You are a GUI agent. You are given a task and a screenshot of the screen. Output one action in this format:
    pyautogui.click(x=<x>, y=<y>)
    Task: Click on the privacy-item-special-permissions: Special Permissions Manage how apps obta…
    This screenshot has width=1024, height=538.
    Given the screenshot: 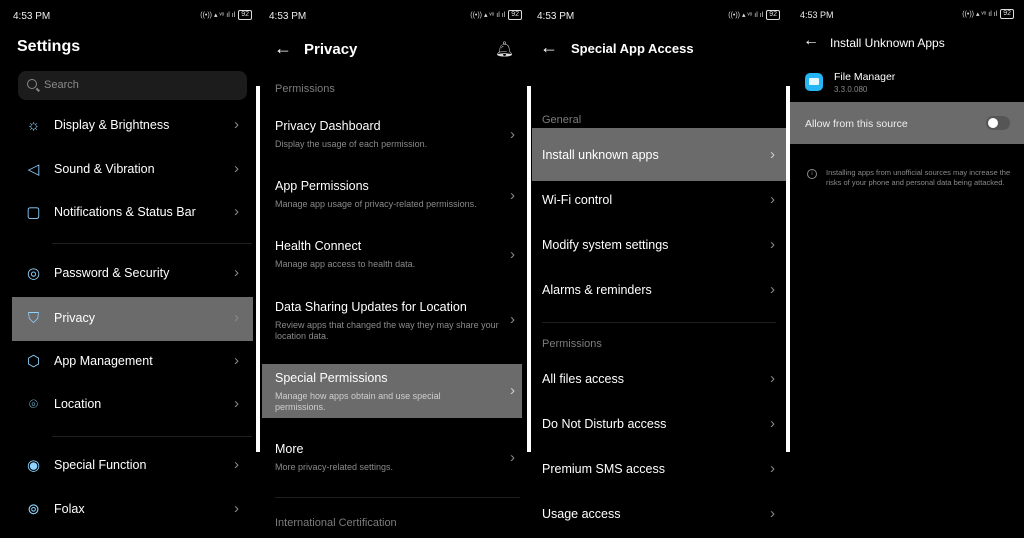 What is the action you would take?
    pyautogui.click(x=380, y=392)
    